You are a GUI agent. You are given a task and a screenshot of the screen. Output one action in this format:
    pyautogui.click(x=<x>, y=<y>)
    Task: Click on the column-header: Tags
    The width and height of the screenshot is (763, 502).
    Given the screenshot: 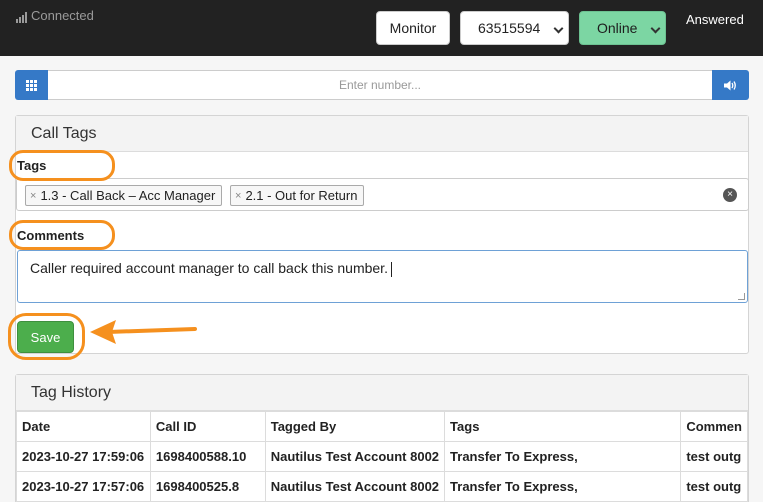 What is the action you would take?
    pyautogui.click(x=563, y=426)
    